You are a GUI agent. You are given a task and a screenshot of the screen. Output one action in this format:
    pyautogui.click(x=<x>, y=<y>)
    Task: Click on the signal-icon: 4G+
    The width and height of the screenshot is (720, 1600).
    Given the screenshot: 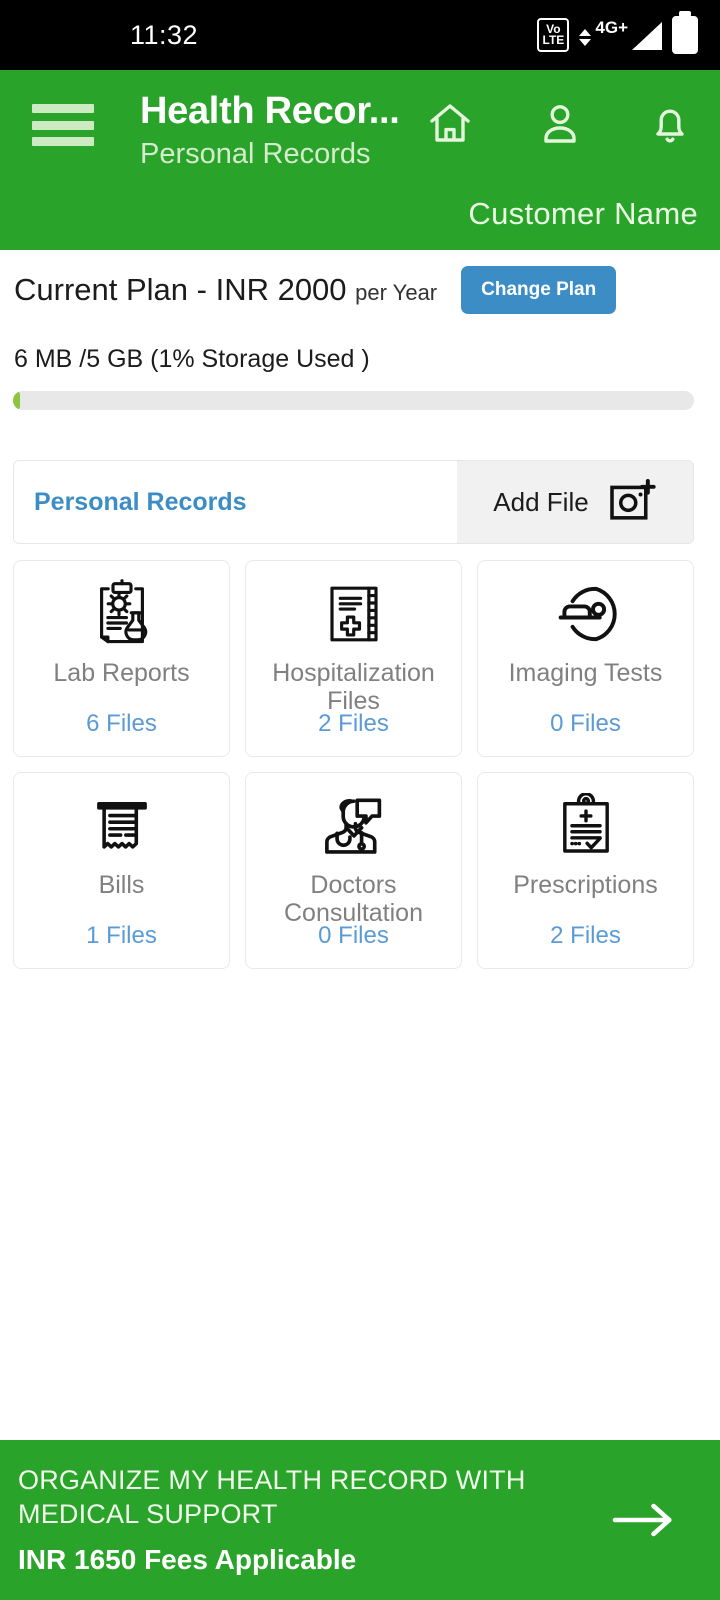 What is the action you would take?
    pyautogui.click(x=620, y=34)
    